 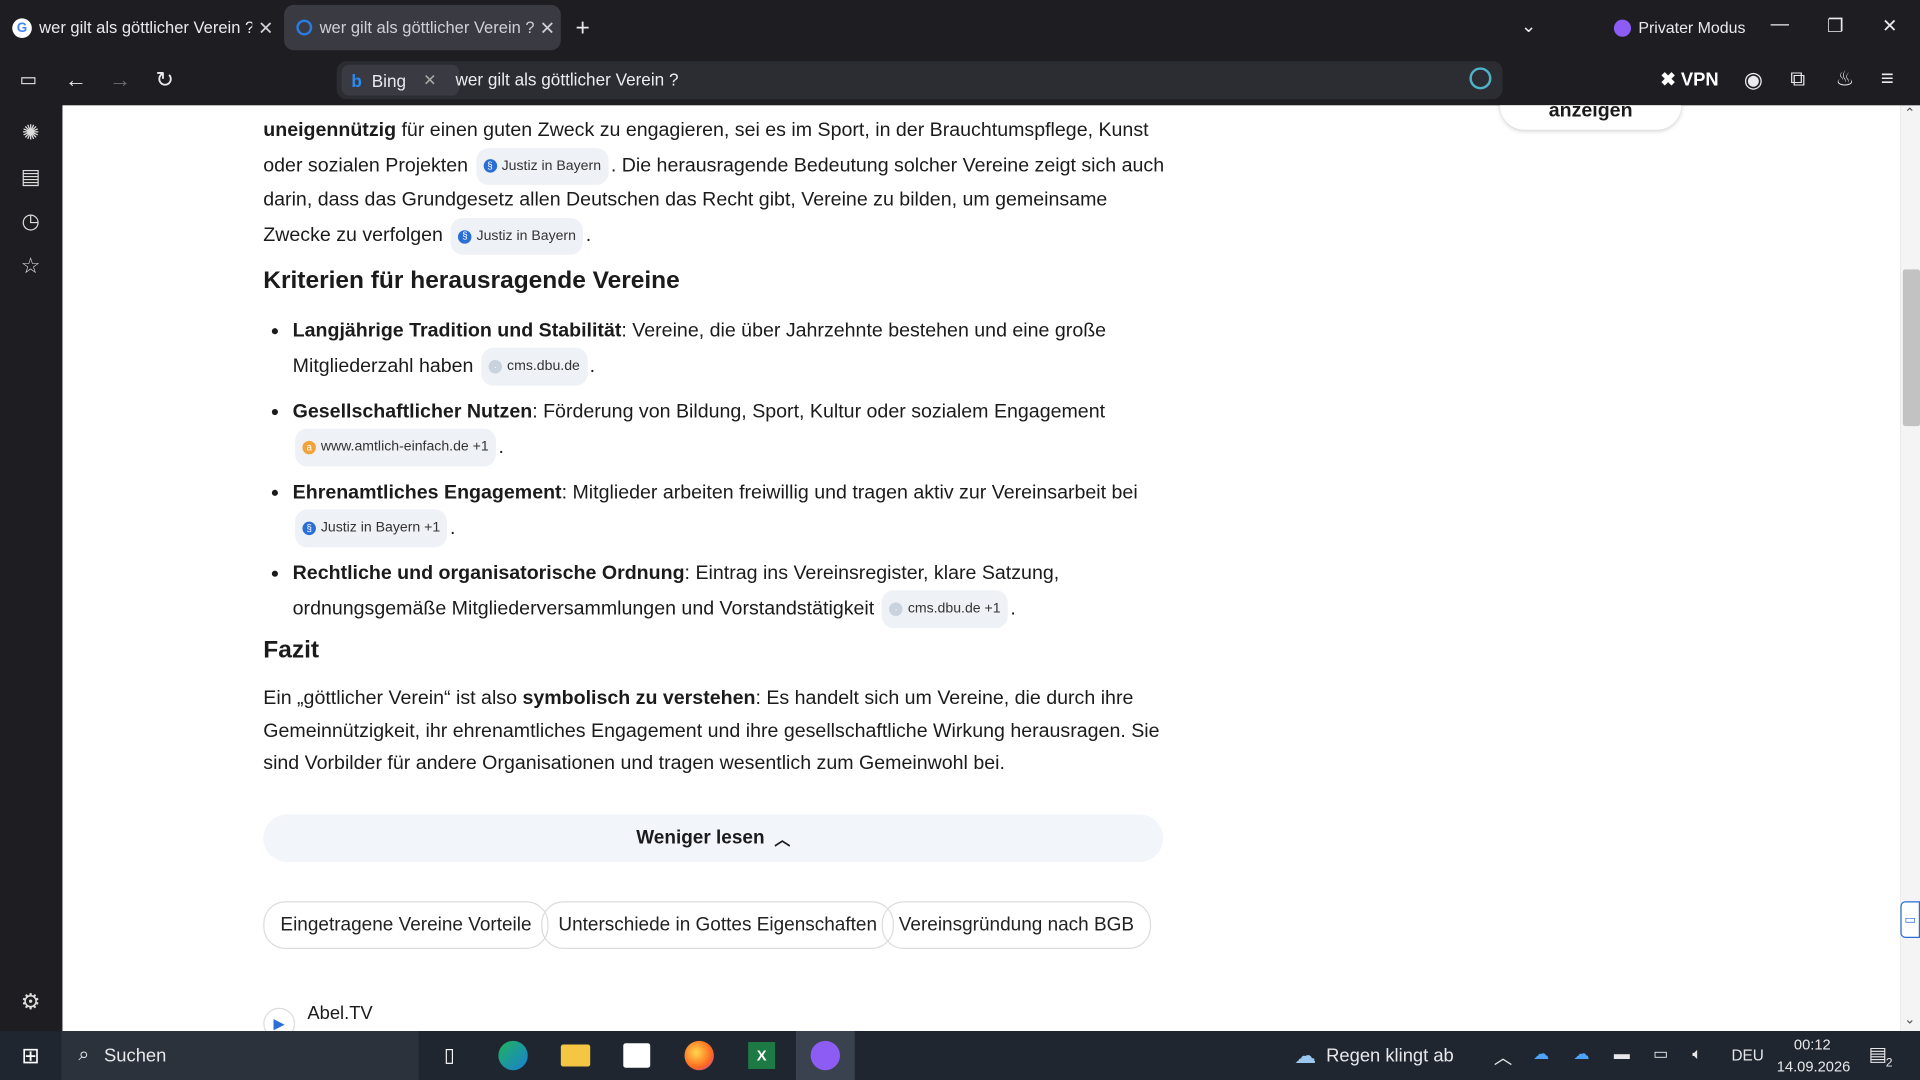 I want to click on back-icon: ←, so click(x=76, y=80).